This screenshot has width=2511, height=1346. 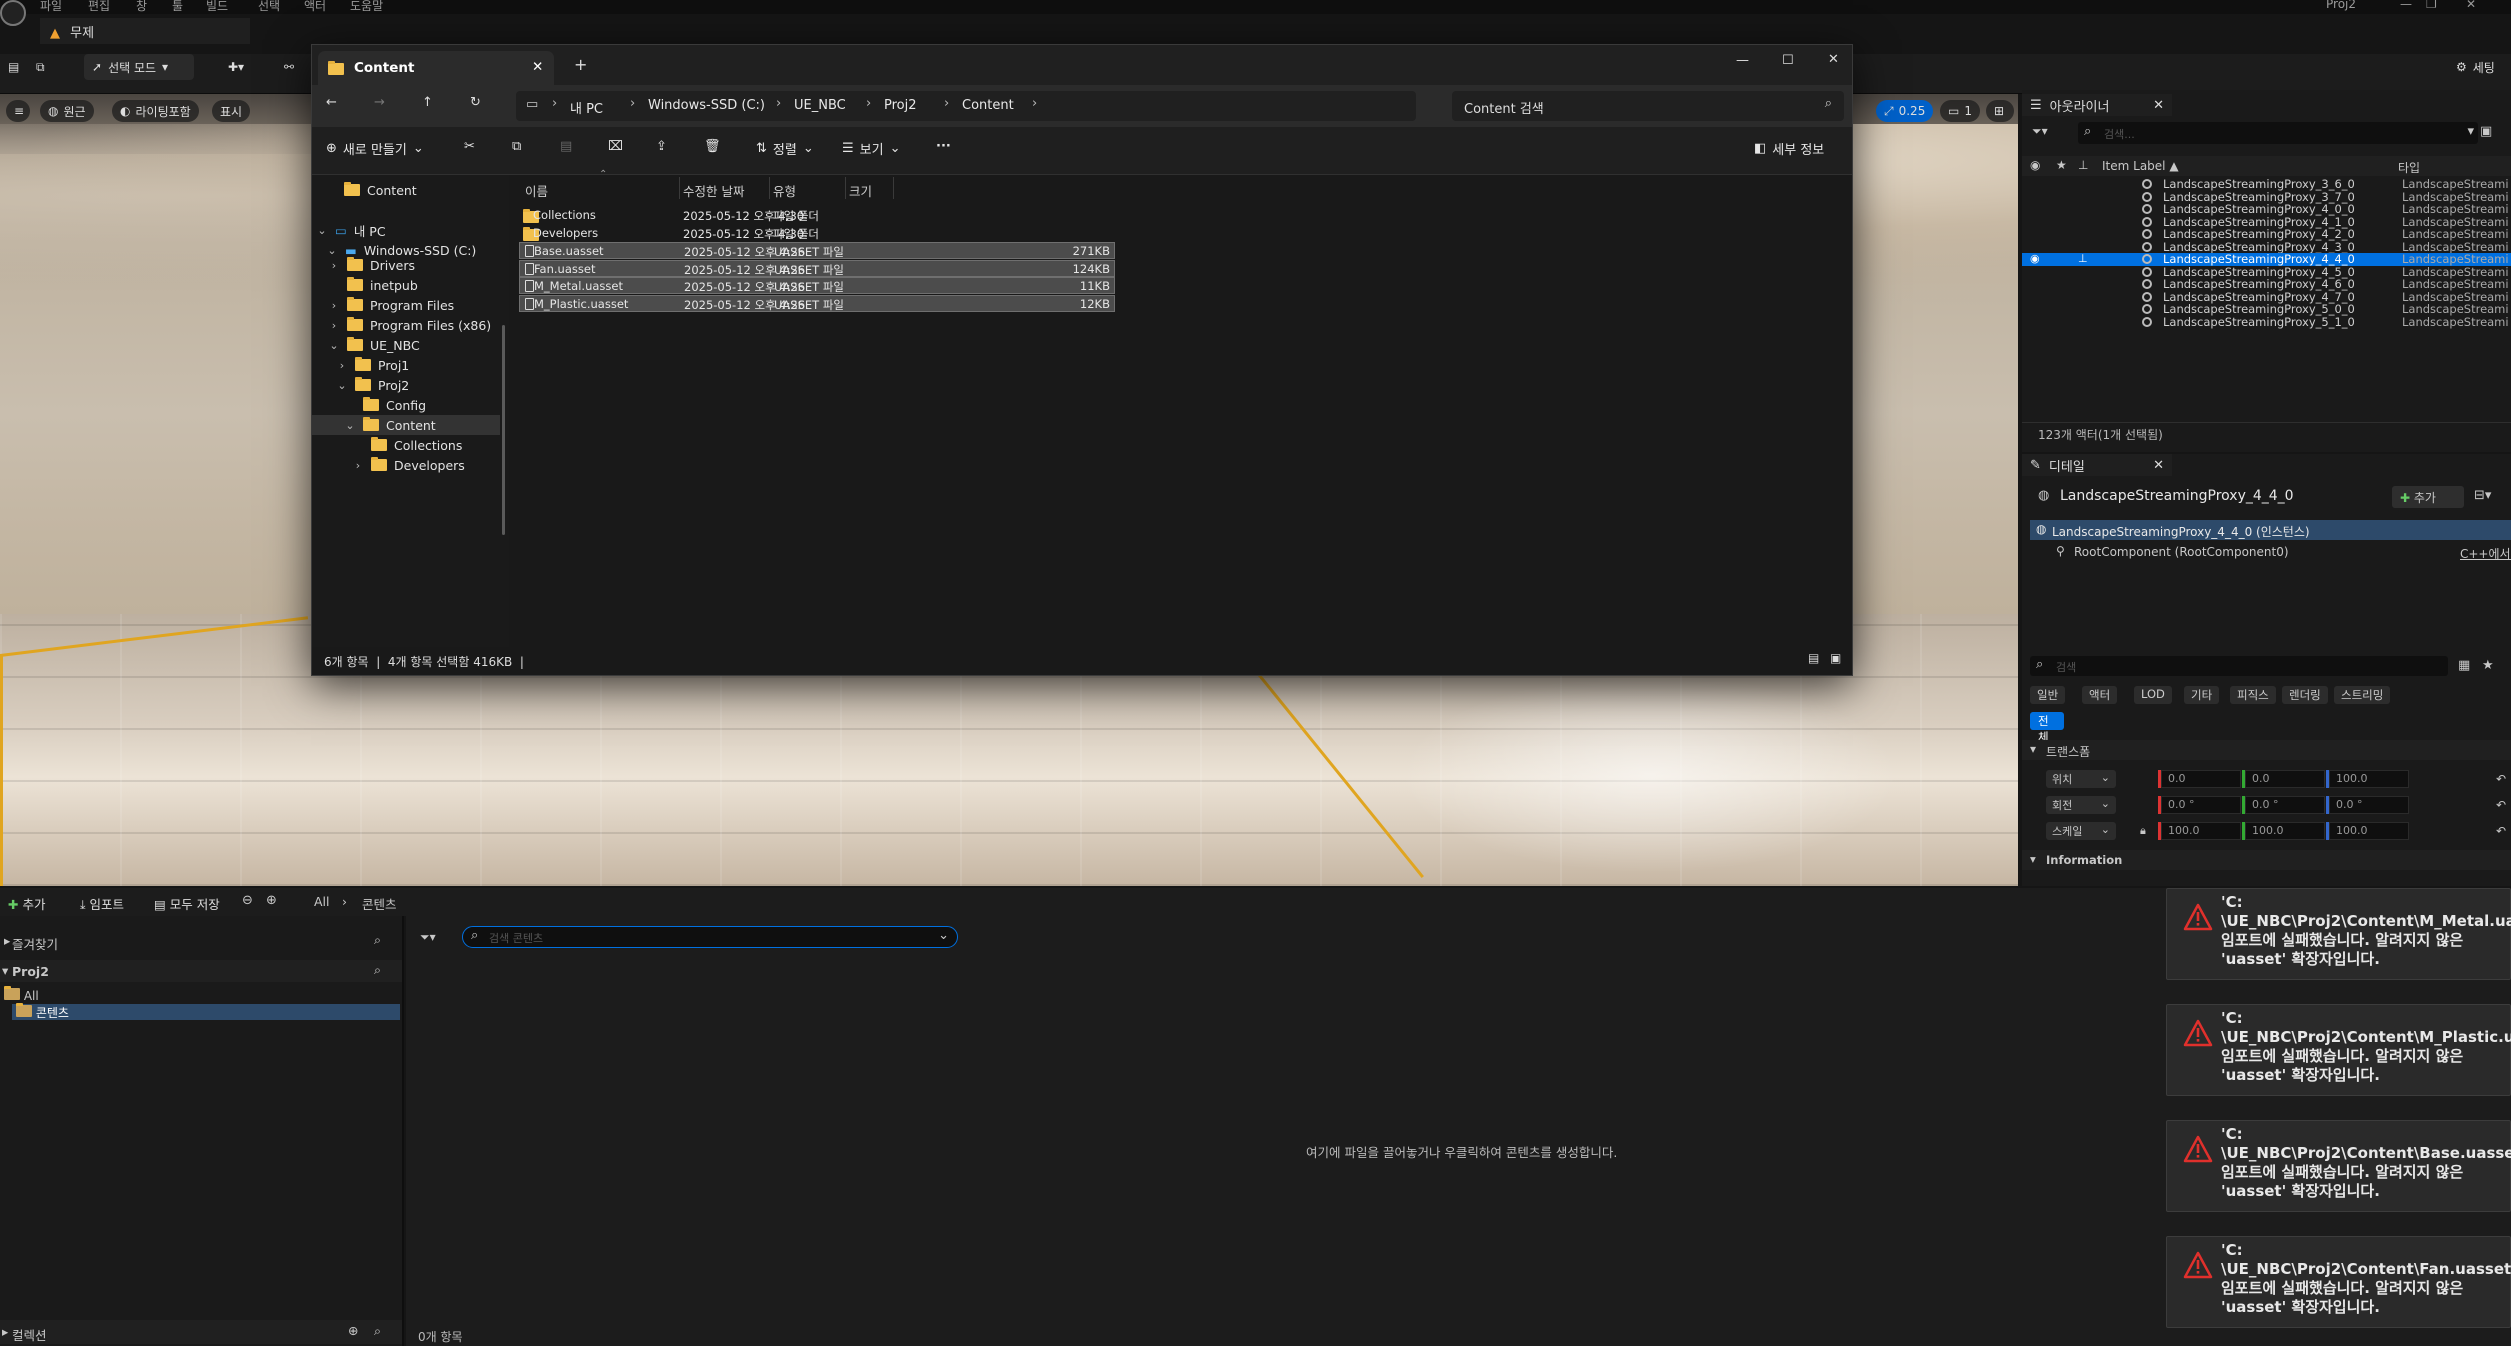 What do you see at coordinates (2047, 728) in the screenshot?
I see `filter-all: 전체` at bounding box center [2047, 728].